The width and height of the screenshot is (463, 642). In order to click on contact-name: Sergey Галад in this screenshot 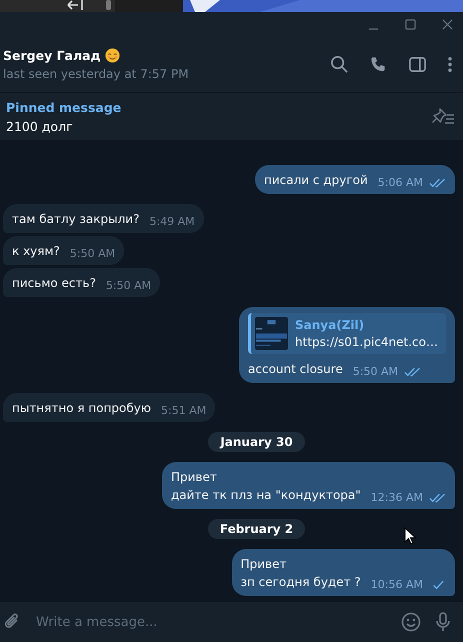, I will do `click(52, 55)`.